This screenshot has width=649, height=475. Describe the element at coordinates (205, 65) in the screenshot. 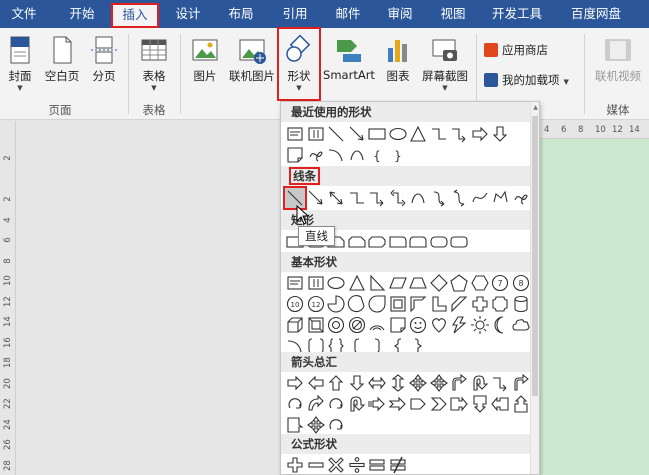

I see `picture-button: 图片` at that location.